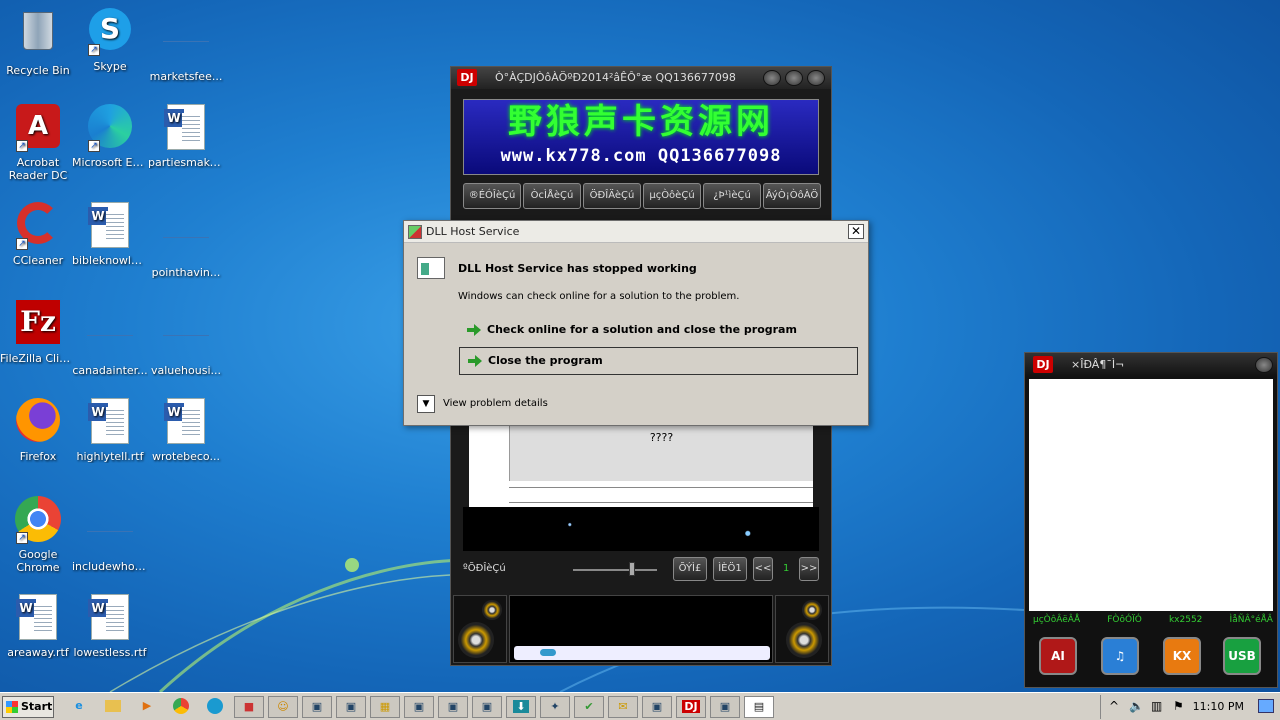  I want to click on blank-file-icon, so click(186, 42).